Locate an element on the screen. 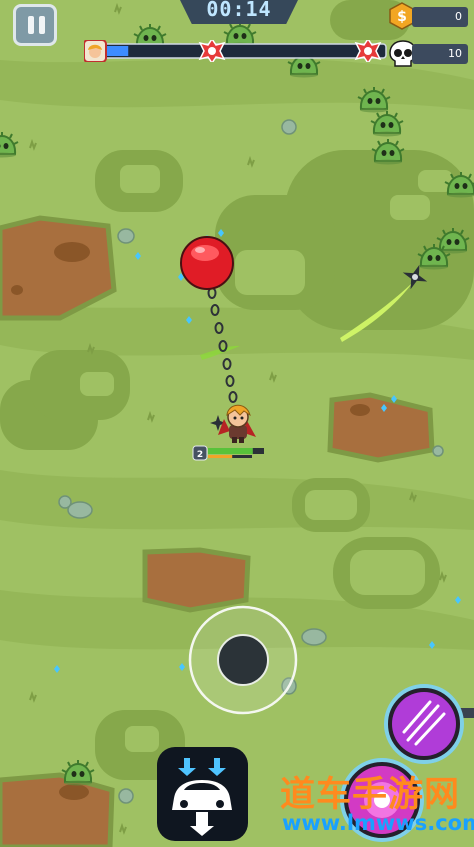 The width and height of the screenshot is (474, 847). timer-text: 00:14 is located at coordinates (239, 10).